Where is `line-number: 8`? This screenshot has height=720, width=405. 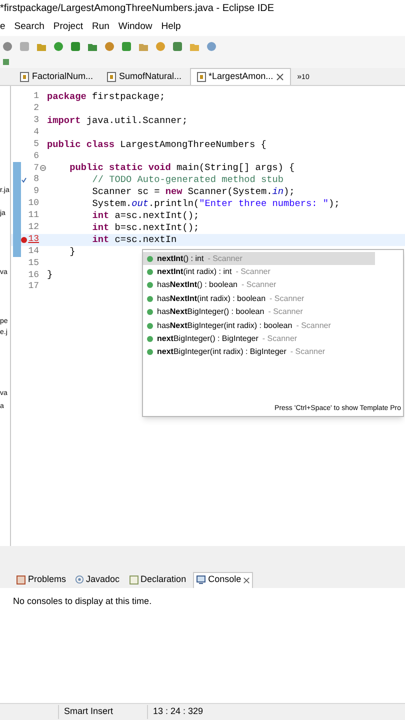 line-number: 8 is located at coordinates (35, 179).